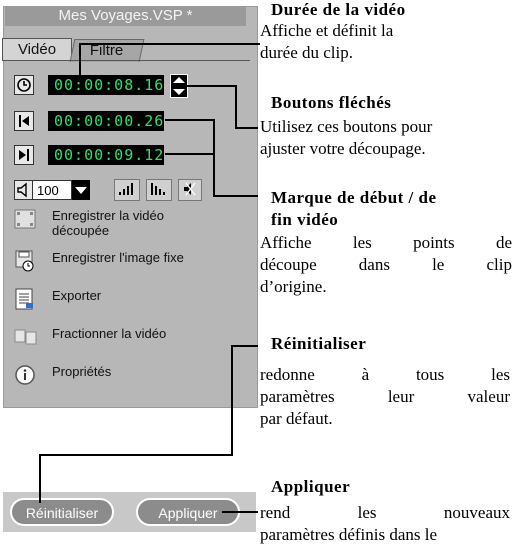  I want to click on annotation-duration-title: Durée de la vidéo, so click(338, 9).